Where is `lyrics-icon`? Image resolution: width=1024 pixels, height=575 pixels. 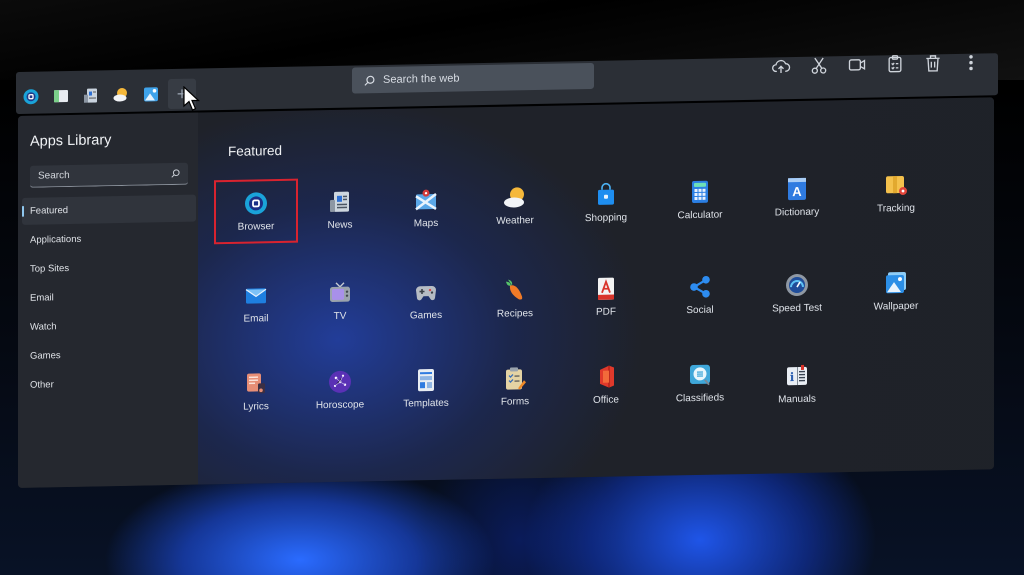
lyrics-icon is located at coordinates (256, 383).